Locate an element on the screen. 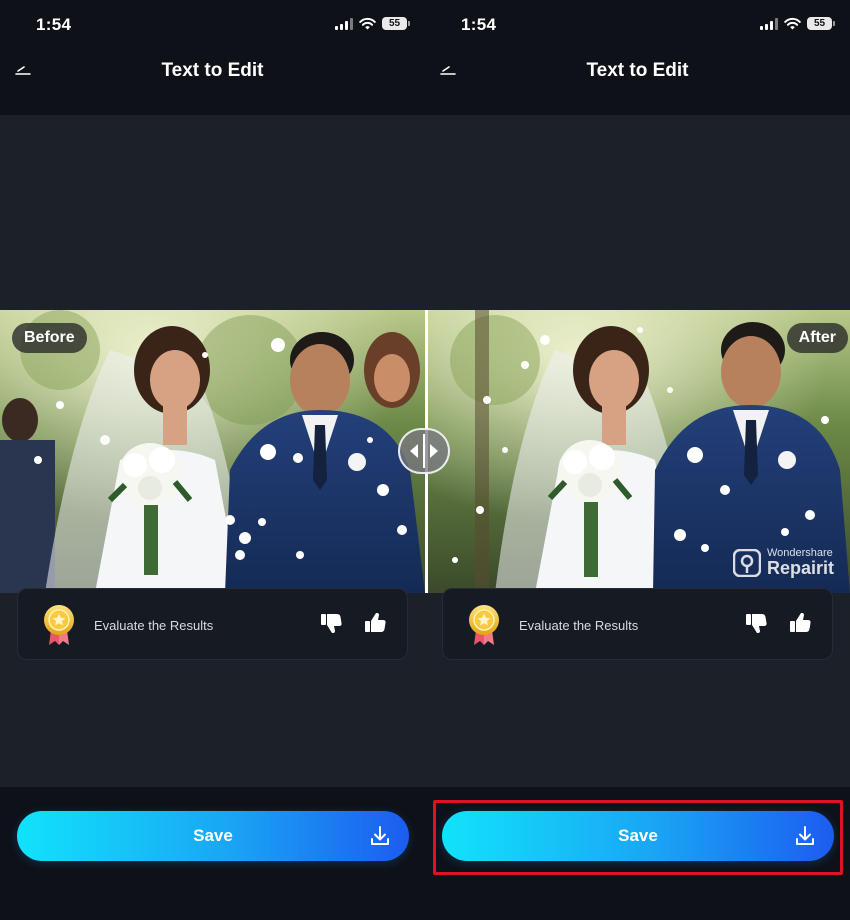 The width and height of the screenshot is (850, 920). save-button-label: Save is located at coordinates (213, 835).